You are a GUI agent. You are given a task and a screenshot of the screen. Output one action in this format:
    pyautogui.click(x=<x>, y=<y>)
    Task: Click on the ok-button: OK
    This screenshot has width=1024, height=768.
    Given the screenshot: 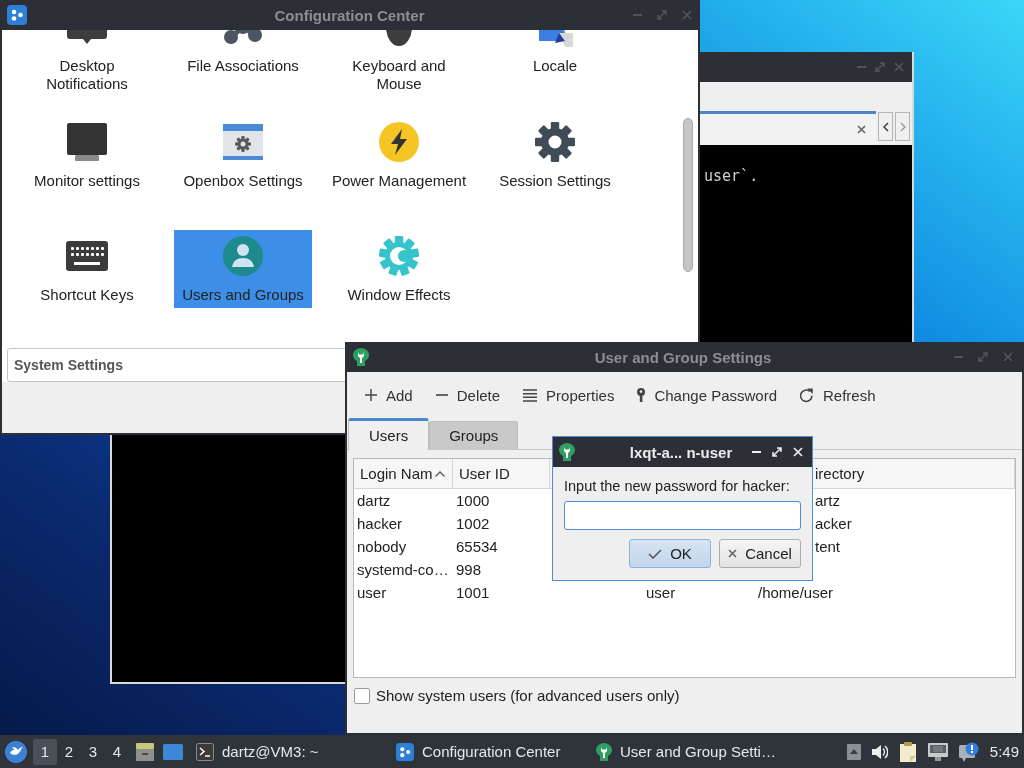 What is the action you would take?
    pyautogui.click(x=670, y=553)
    